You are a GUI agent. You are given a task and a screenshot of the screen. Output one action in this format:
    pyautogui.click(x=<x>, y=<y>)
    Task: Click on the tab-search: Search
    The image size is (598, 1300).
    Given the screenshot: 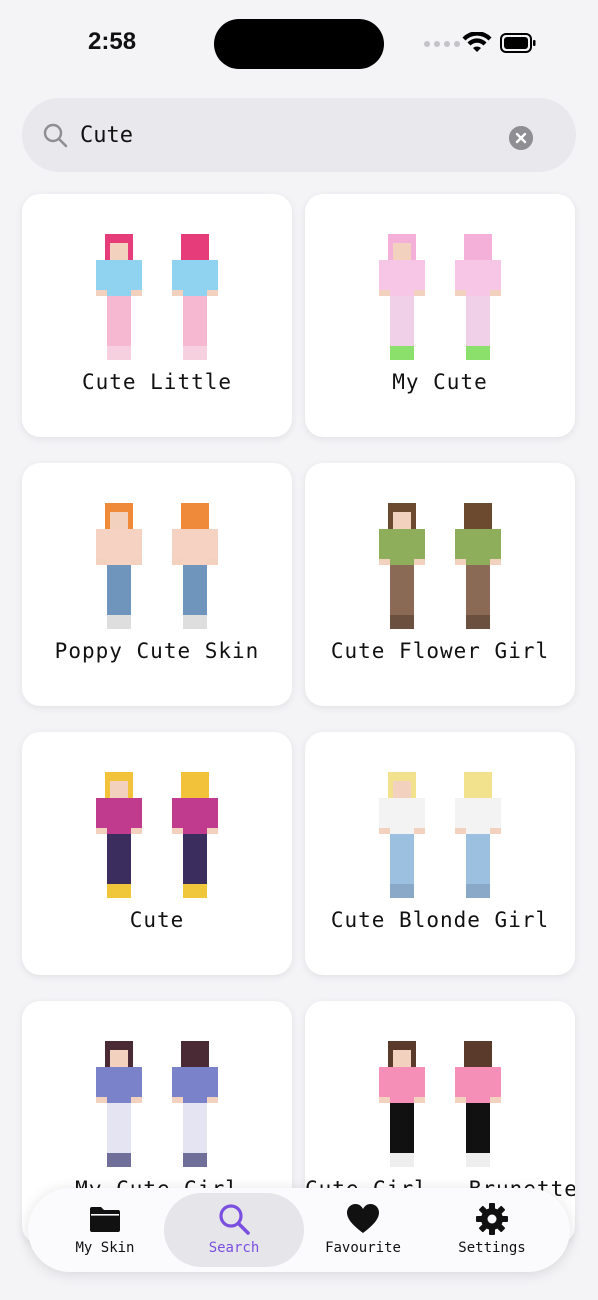 What is the action you would take?
    pyautogui.click(x=234, y=1230)
    